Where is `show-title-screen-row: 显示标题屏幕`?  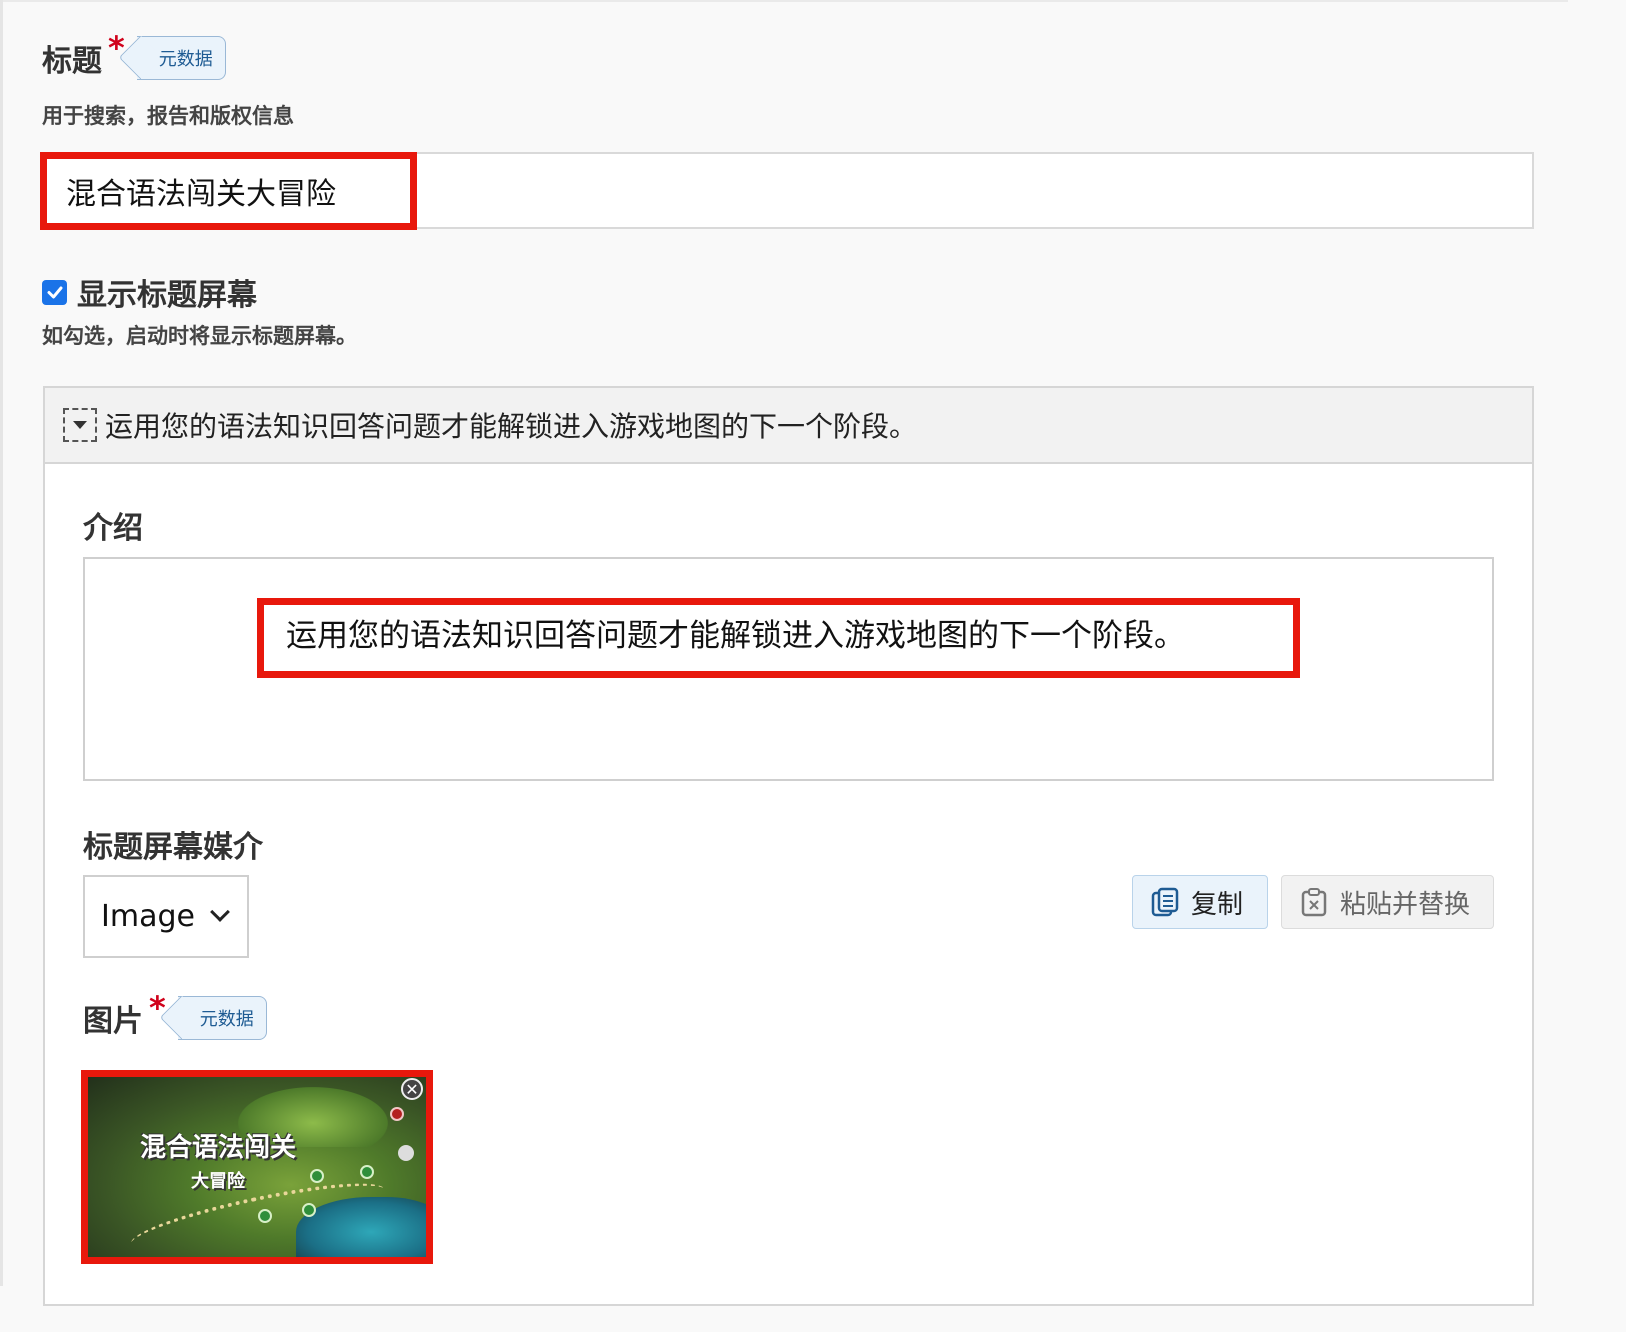
show-title-screen-row: 显示标题屏幕 is located at coordinates (149, 292).